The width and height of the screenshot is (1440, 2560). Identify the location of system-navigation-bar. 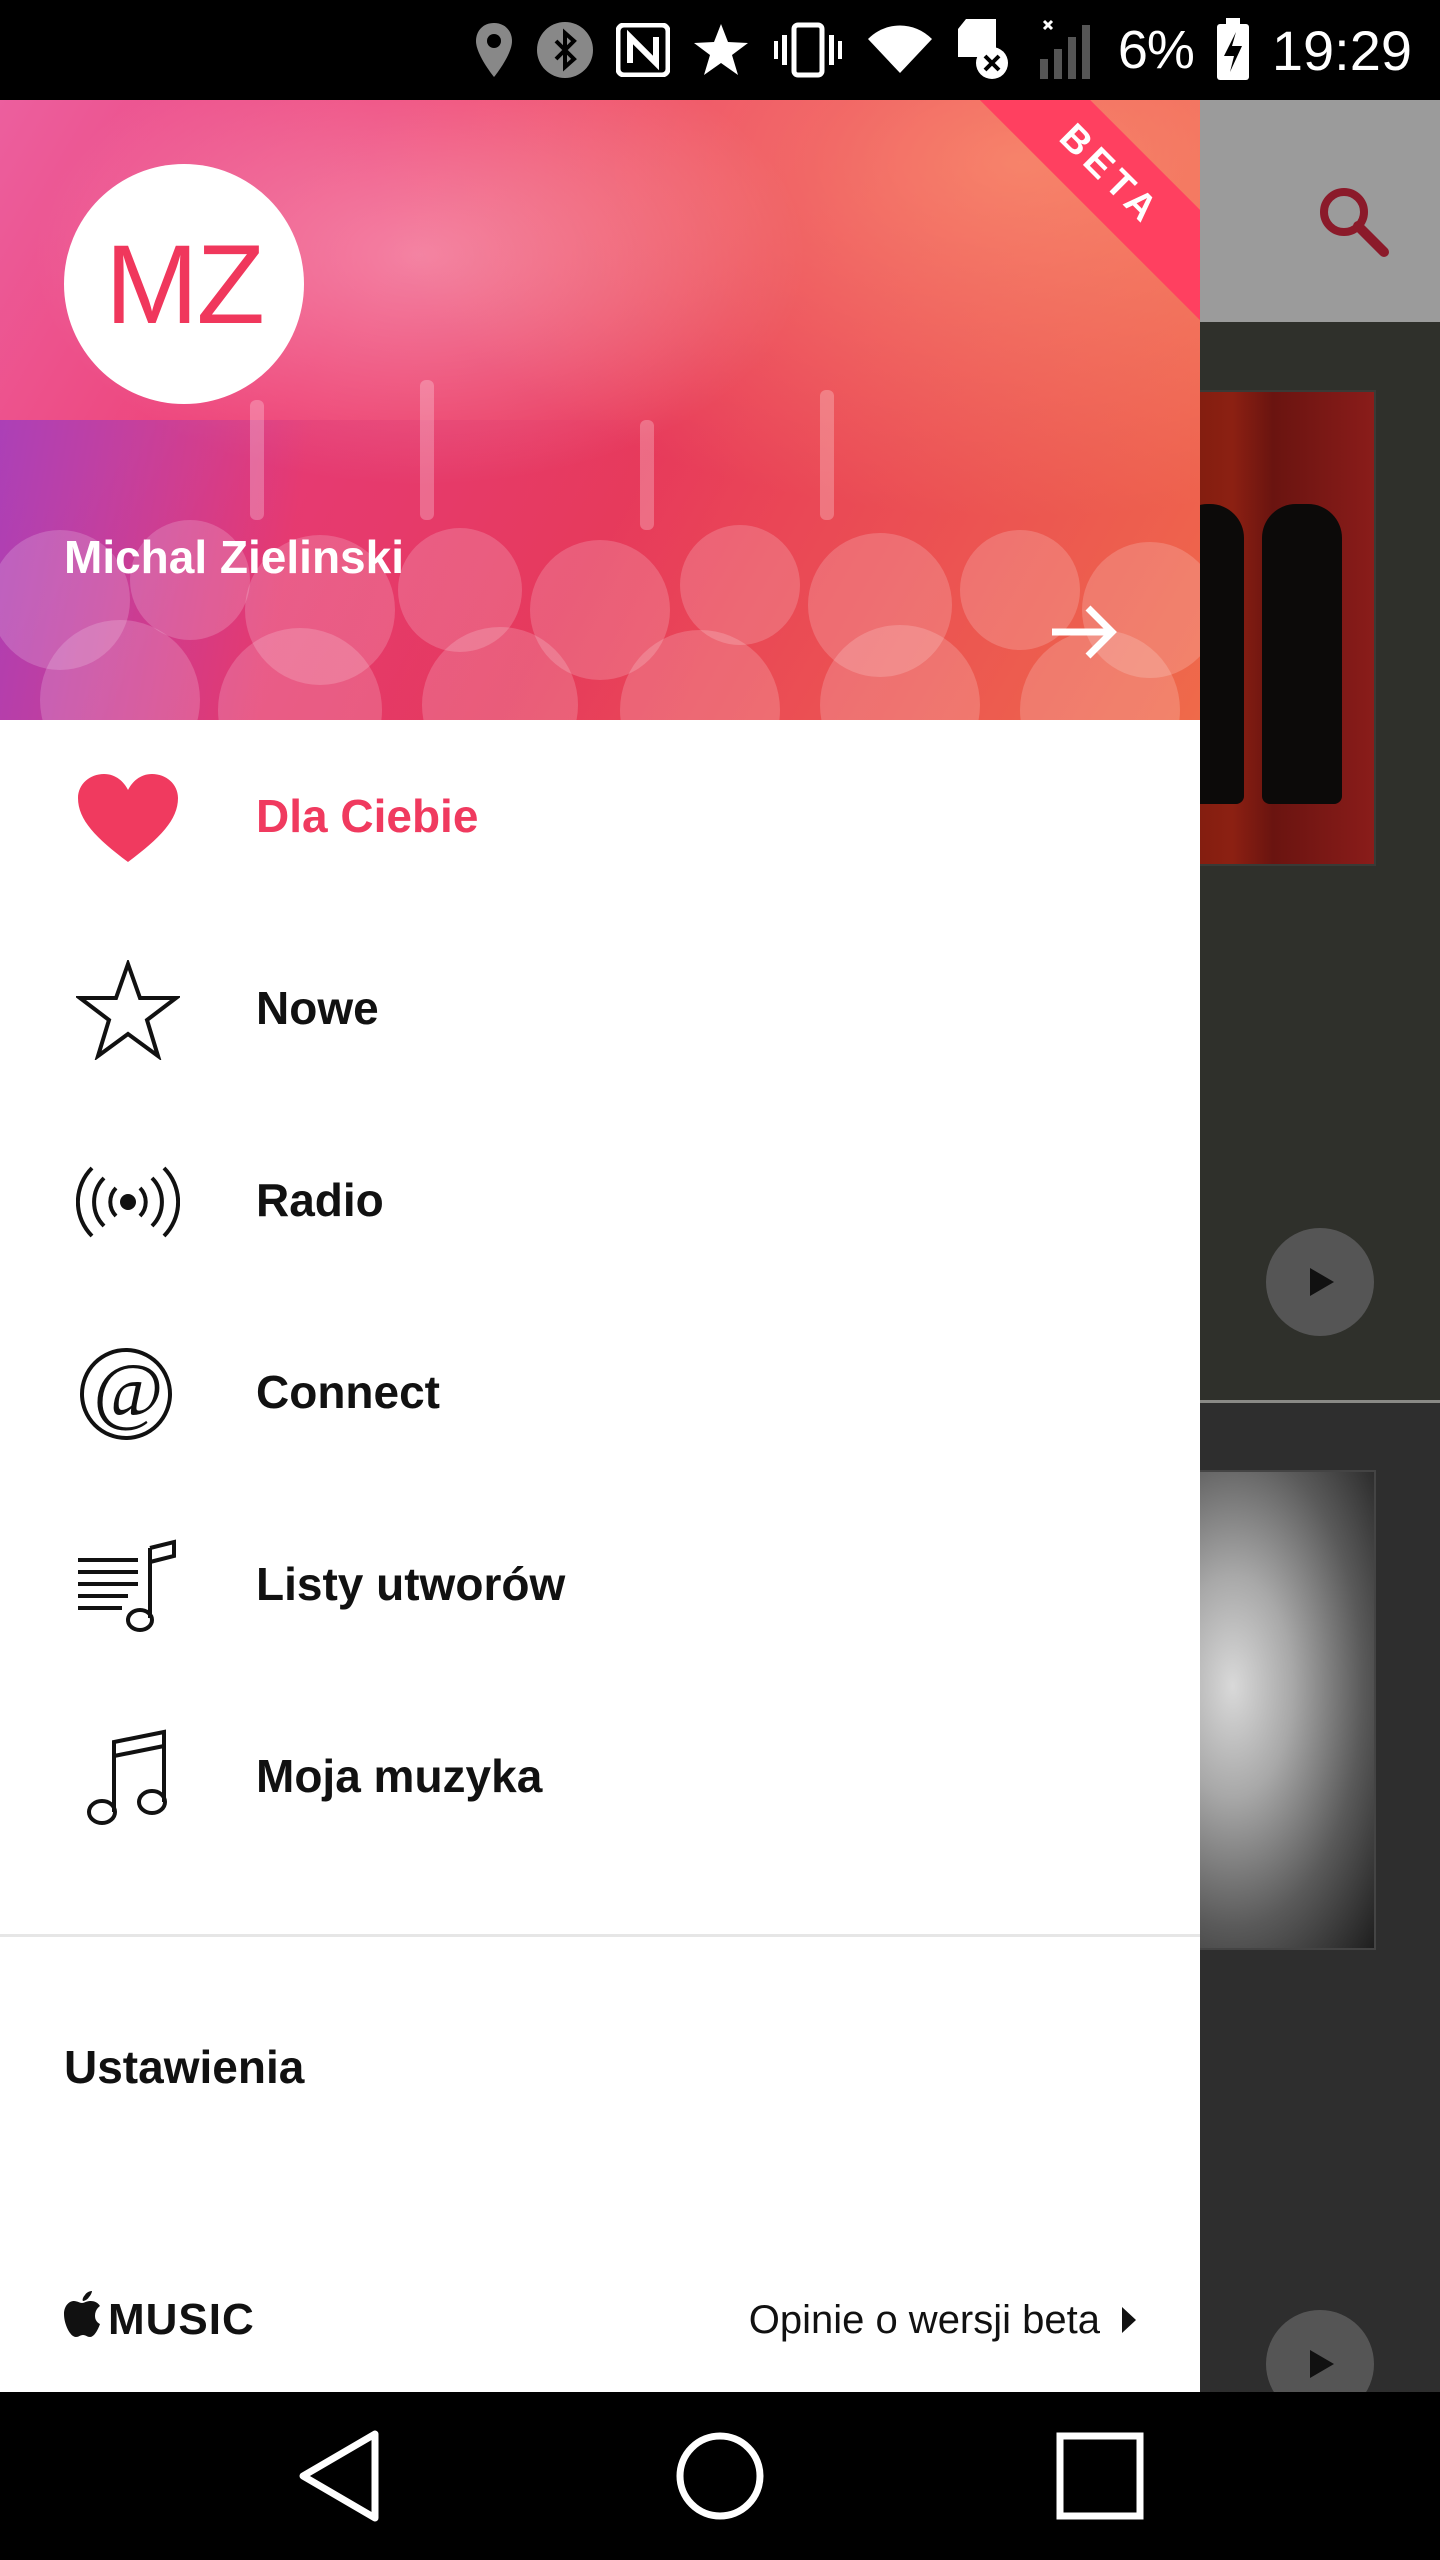
(720, 2476).